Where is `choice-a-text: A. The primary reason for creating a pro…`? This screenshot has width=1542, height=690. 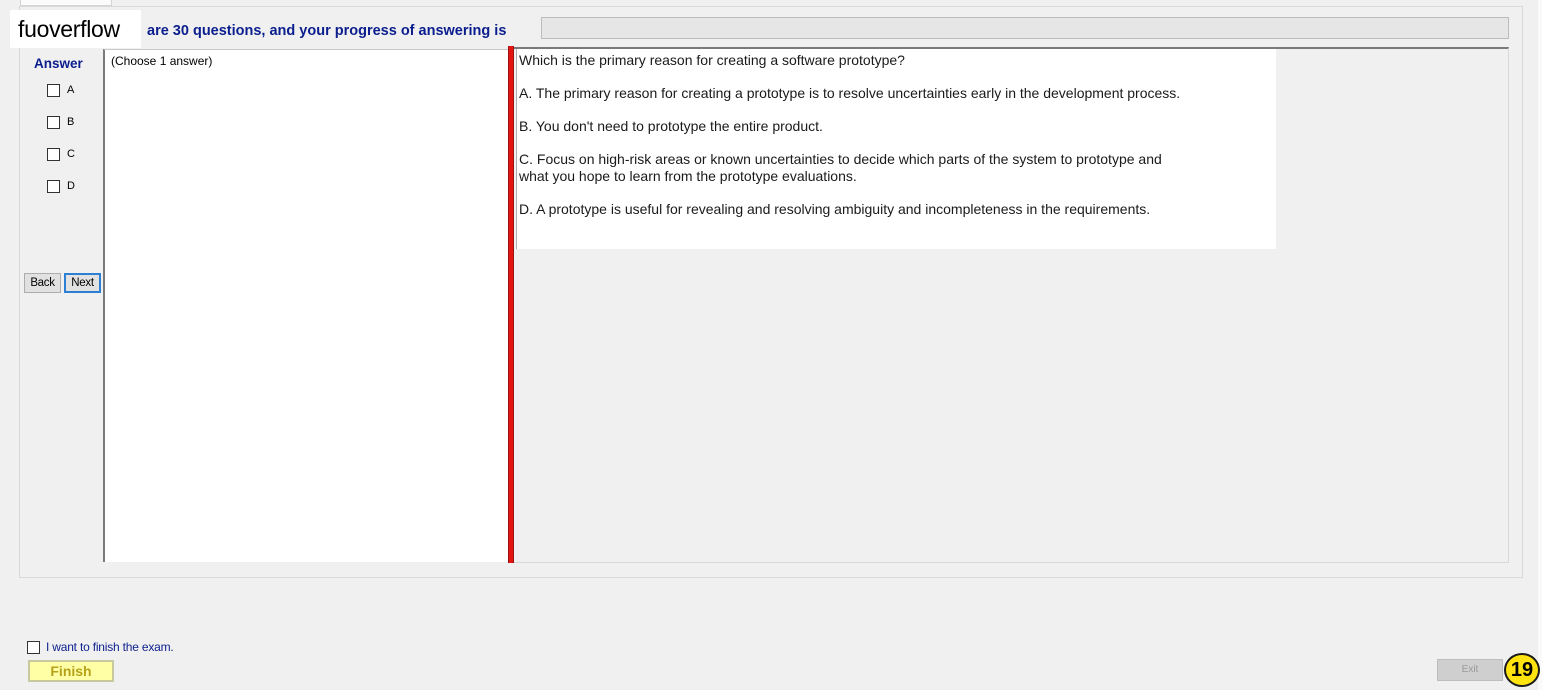
choice-a-text: A. The primary reason for creating a pro… is located at coordinates (850, 93).